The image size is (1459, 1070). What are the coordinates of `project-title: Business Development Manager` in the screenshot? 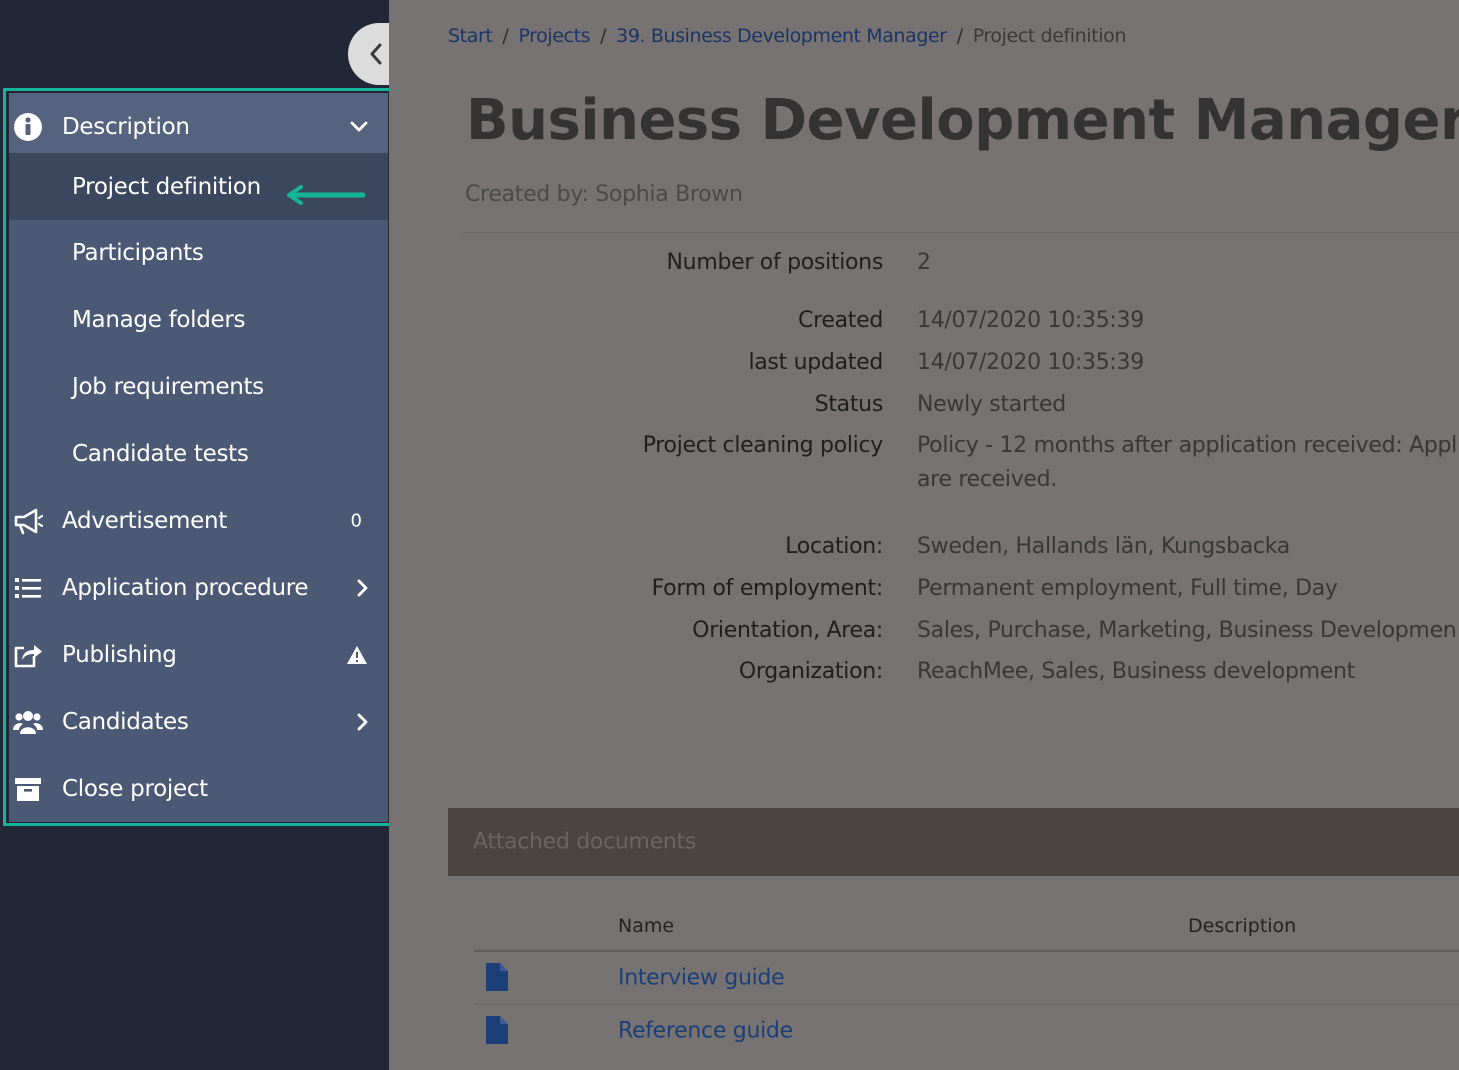 It's located at (962, 120).